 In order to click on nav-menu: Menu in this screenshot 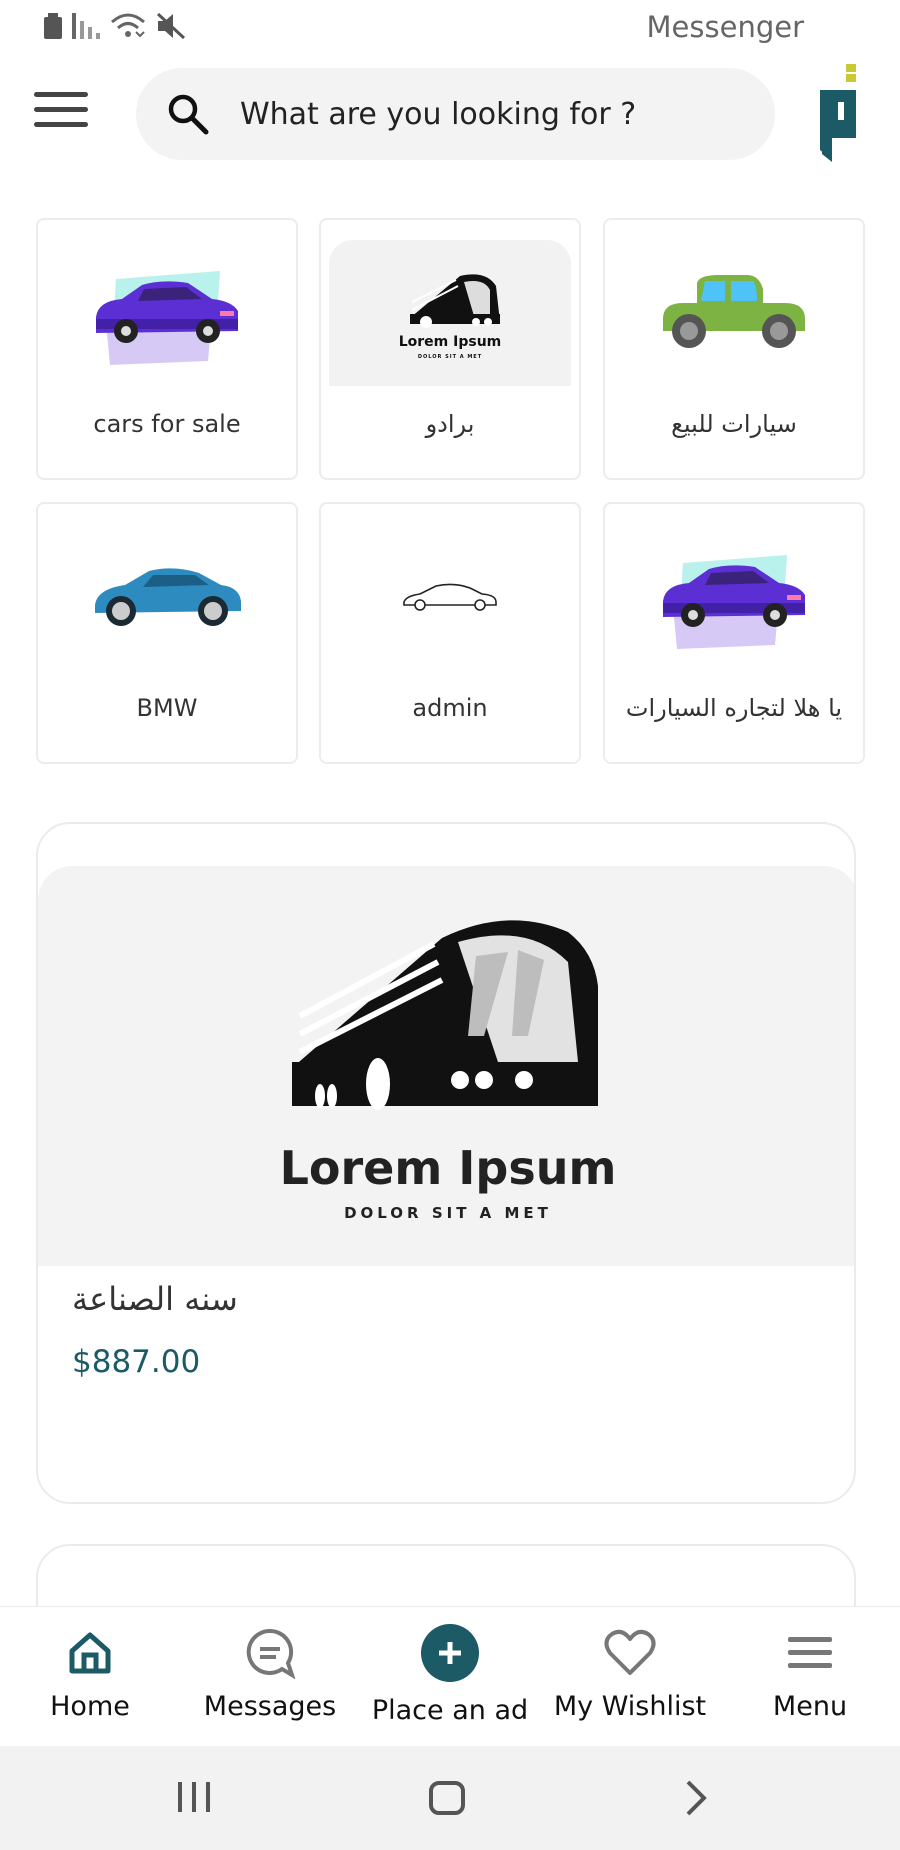, I will do `click(810, 1681)`.